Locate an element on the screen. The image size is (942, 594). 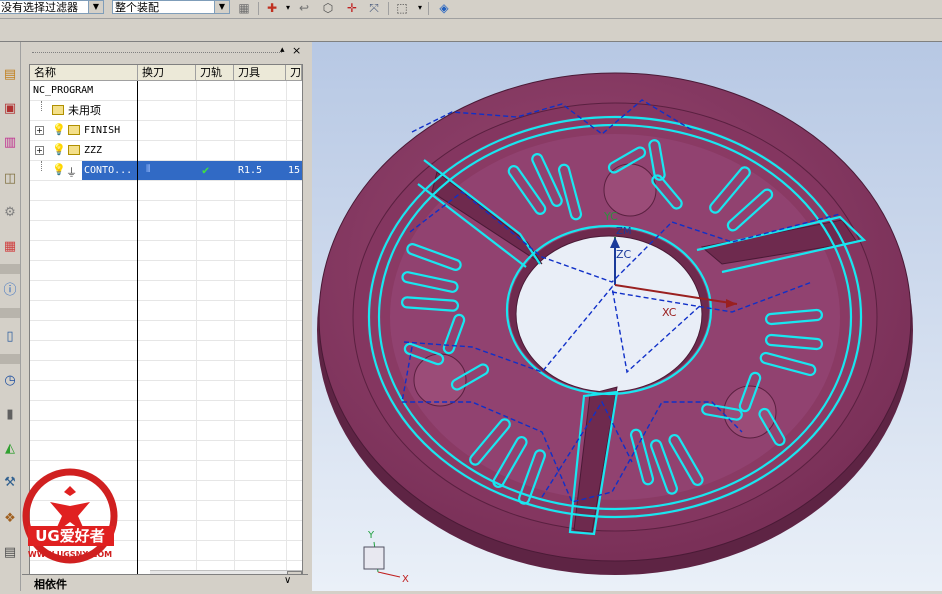
selection-toolbar: 没有选择过滤器 ▼ 整个装配 ▼ ▦ ✚ ▾ ↩ ⬡ ✛ ⤧ ⬚ ▾ ◈ is located at coordinates (471, 9).